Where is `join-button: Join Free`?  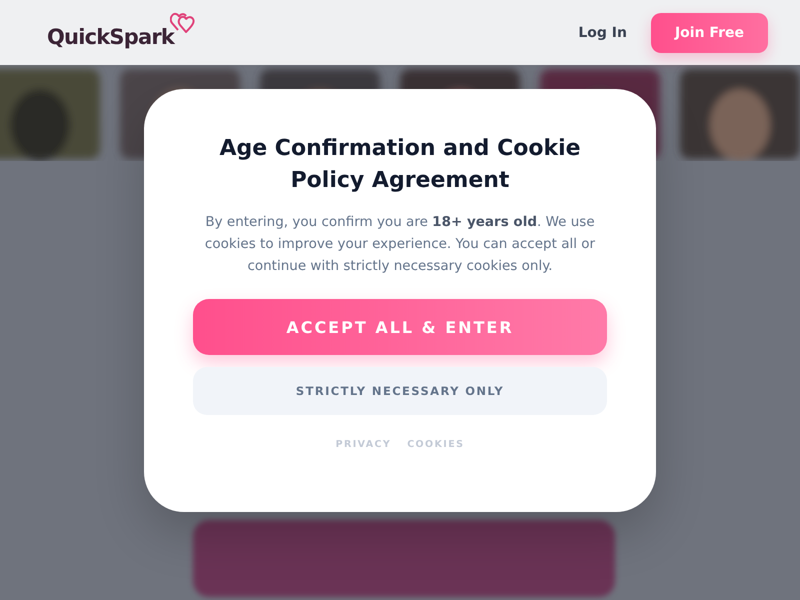 join-button: Join Free is located at coordinates (709, 32).